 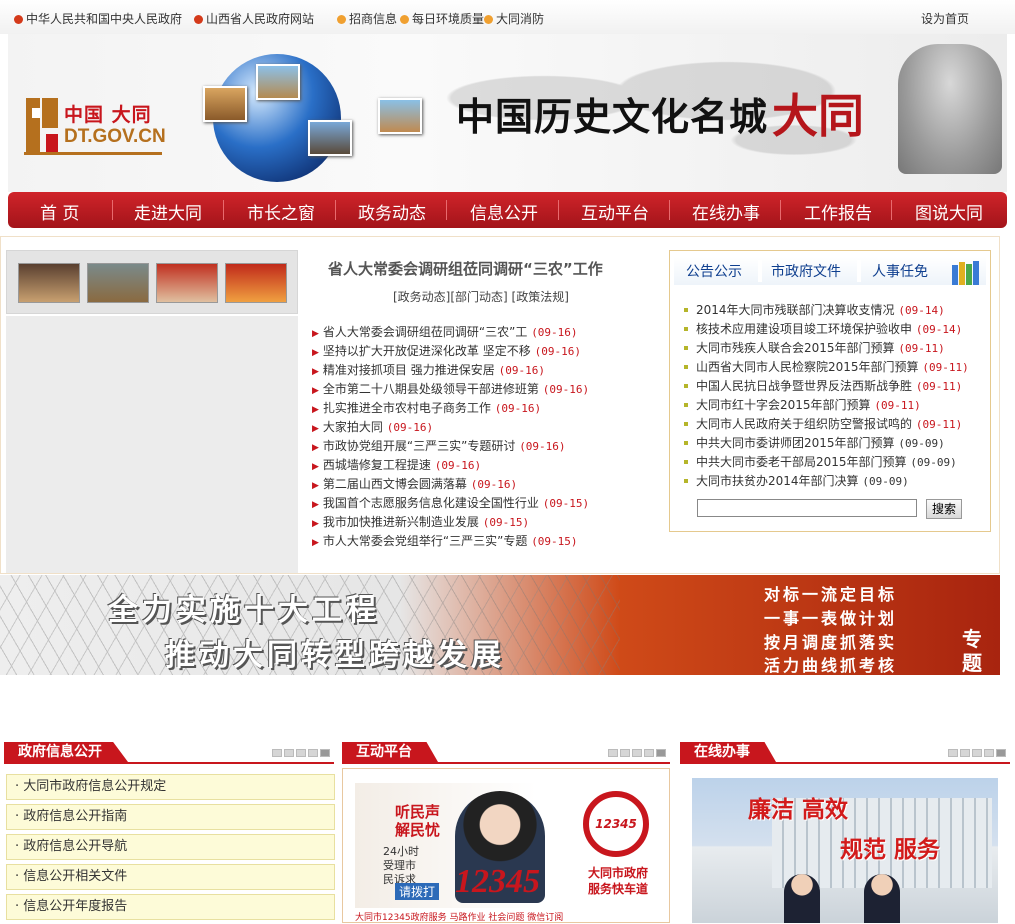 I want to click on top-link-environment: 每日环境质量, so click(x=442, y=18).